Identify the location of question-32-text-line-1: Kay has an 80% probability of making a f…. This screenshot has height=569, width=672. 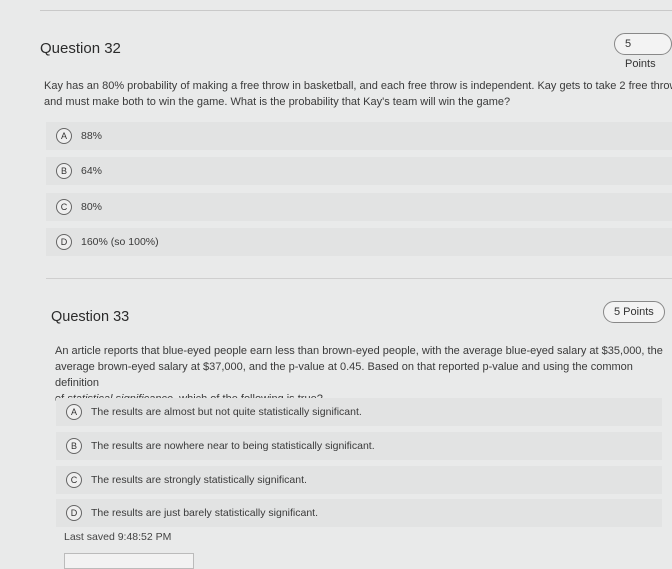
(358, 86).